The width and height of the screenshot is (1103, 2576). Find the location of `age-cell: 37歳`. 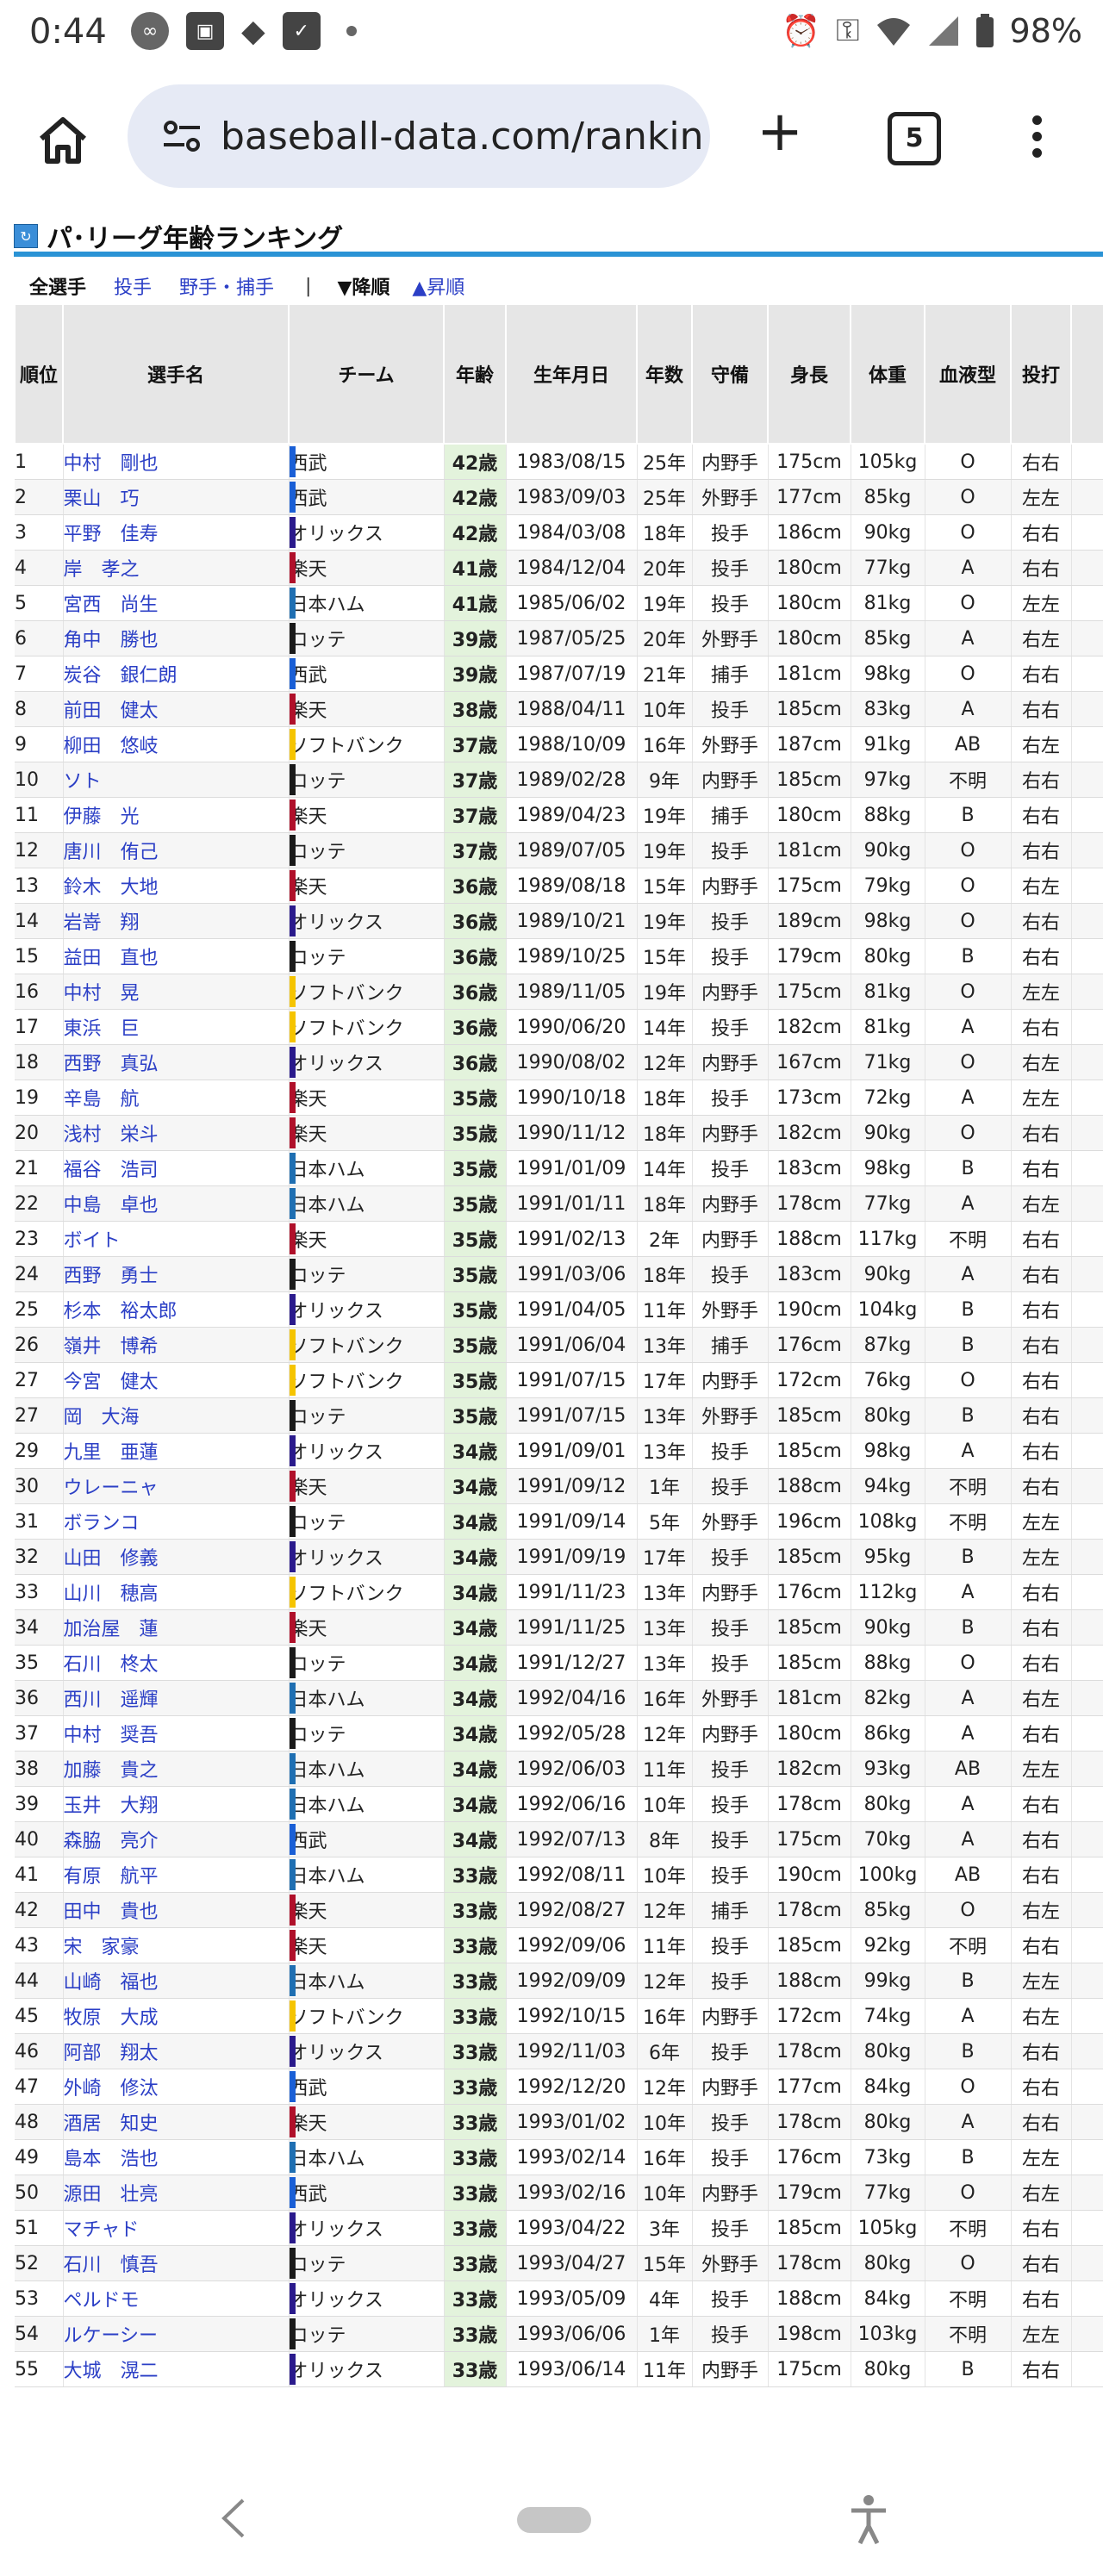

age-cell: 37歳 is located at coordinates (476, 850).